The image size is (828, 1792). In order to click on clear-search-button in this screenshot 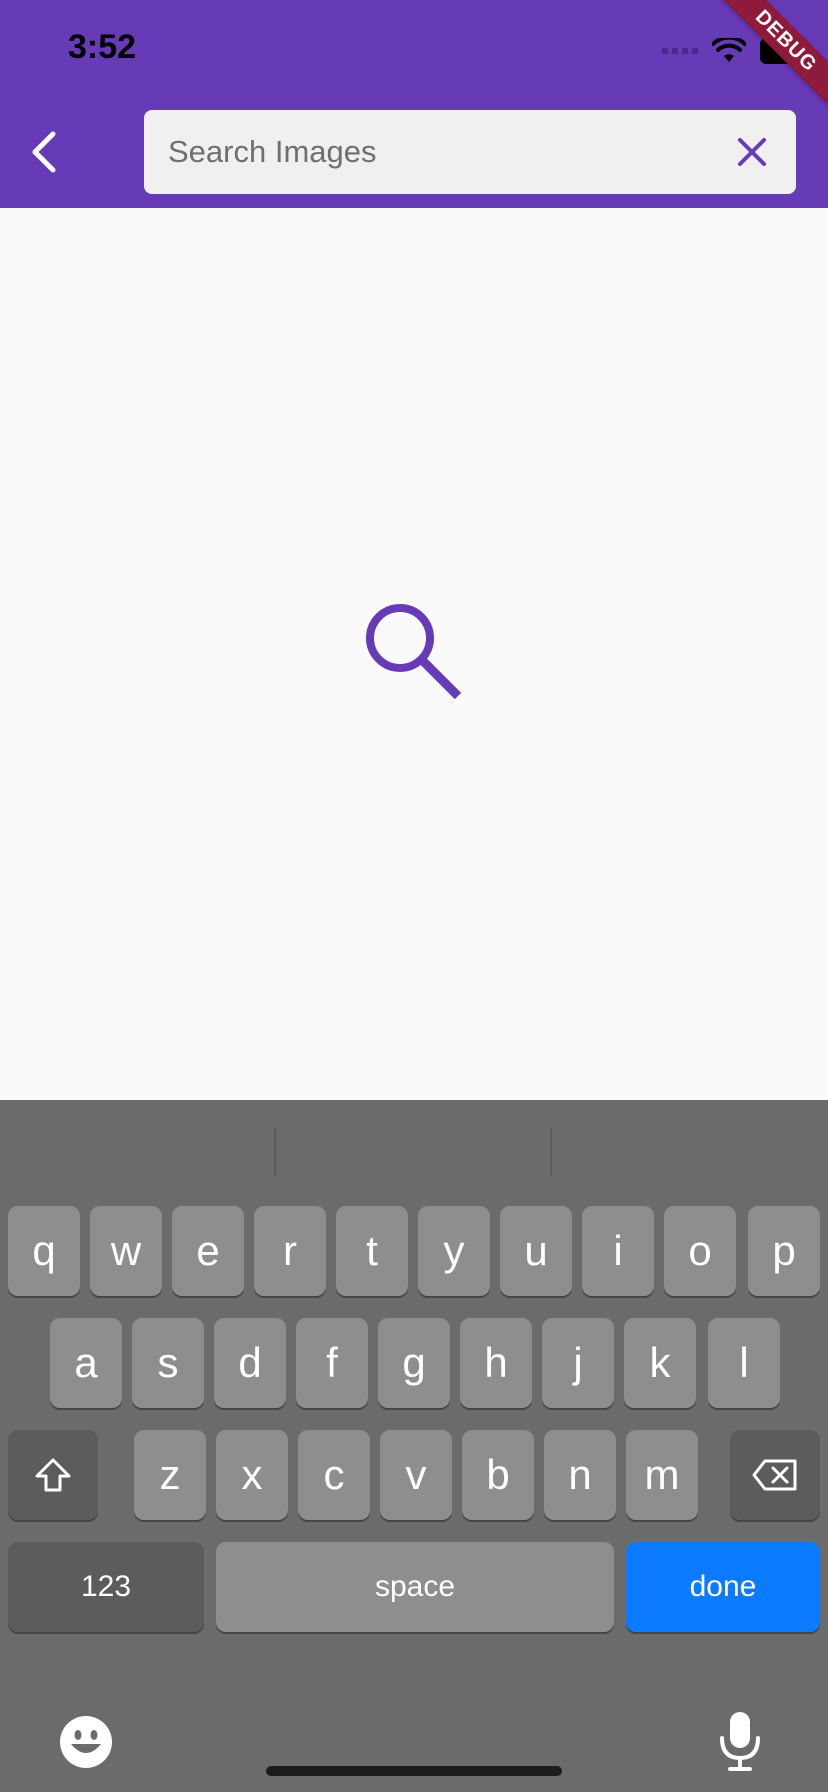, I will do `click(752, 152)`.